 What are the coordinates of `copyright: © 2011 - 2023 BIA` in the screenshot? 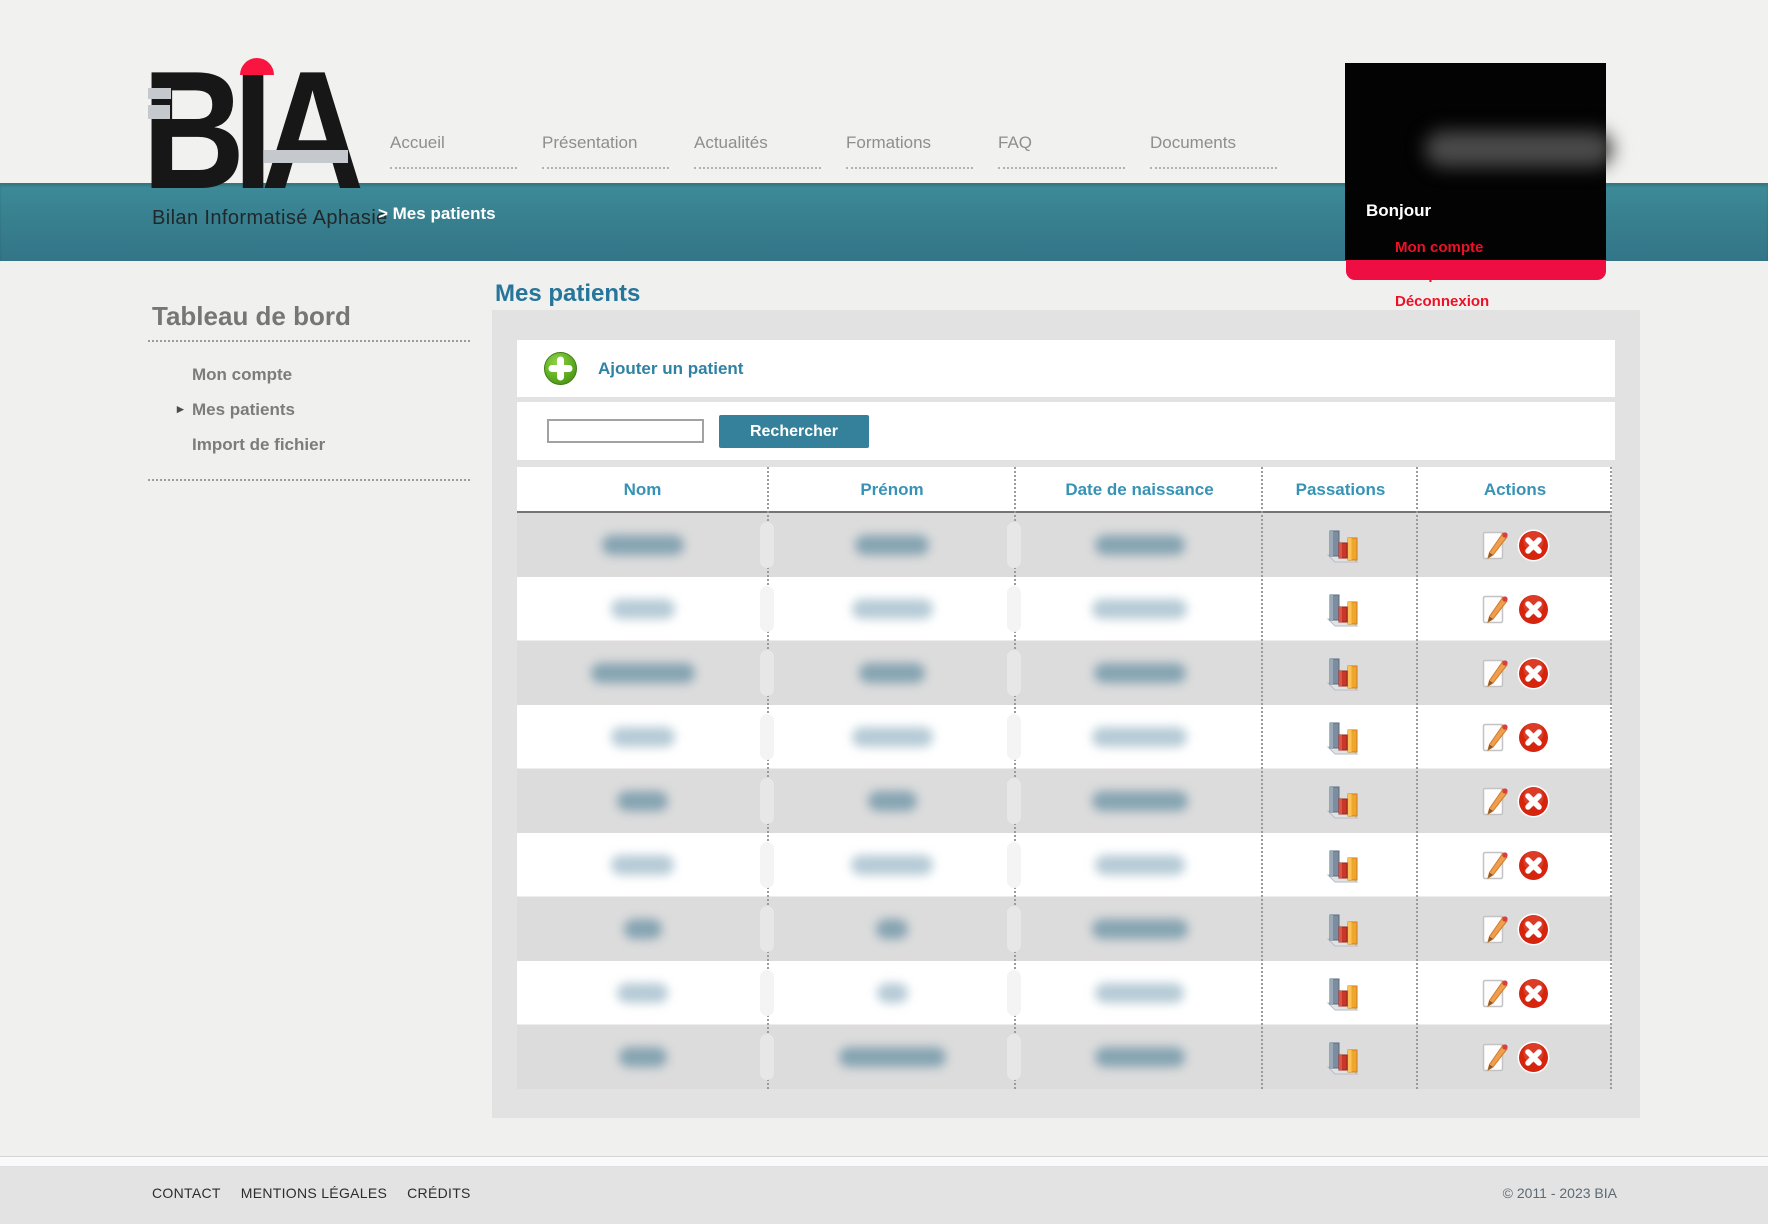 It's located at (1559, 1193).